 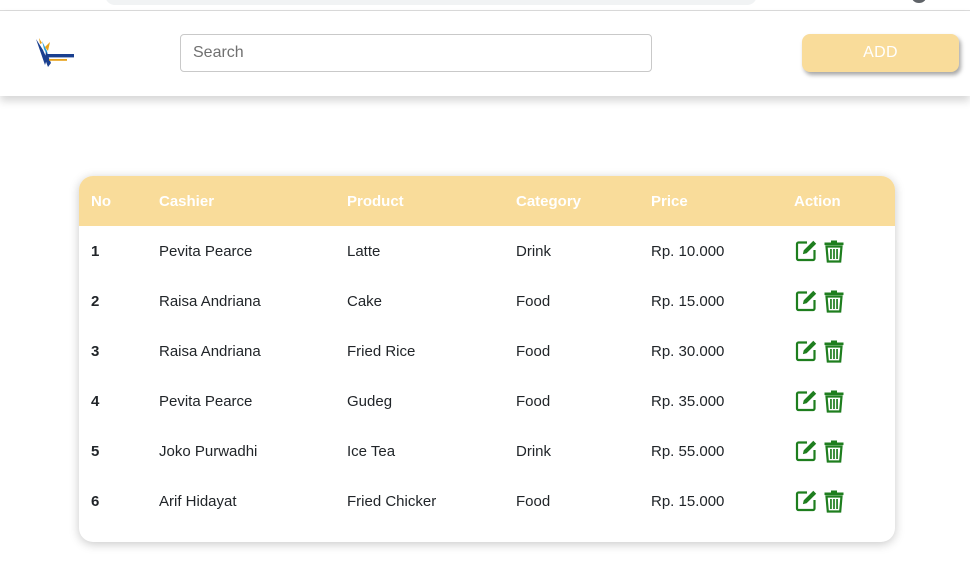 What do you see at coordinates (487, 301) in the screenshot?
I see `table-row: 2 Raisa Andriana Cake Food Rp. 15.000` at bounding box center [487, 301].